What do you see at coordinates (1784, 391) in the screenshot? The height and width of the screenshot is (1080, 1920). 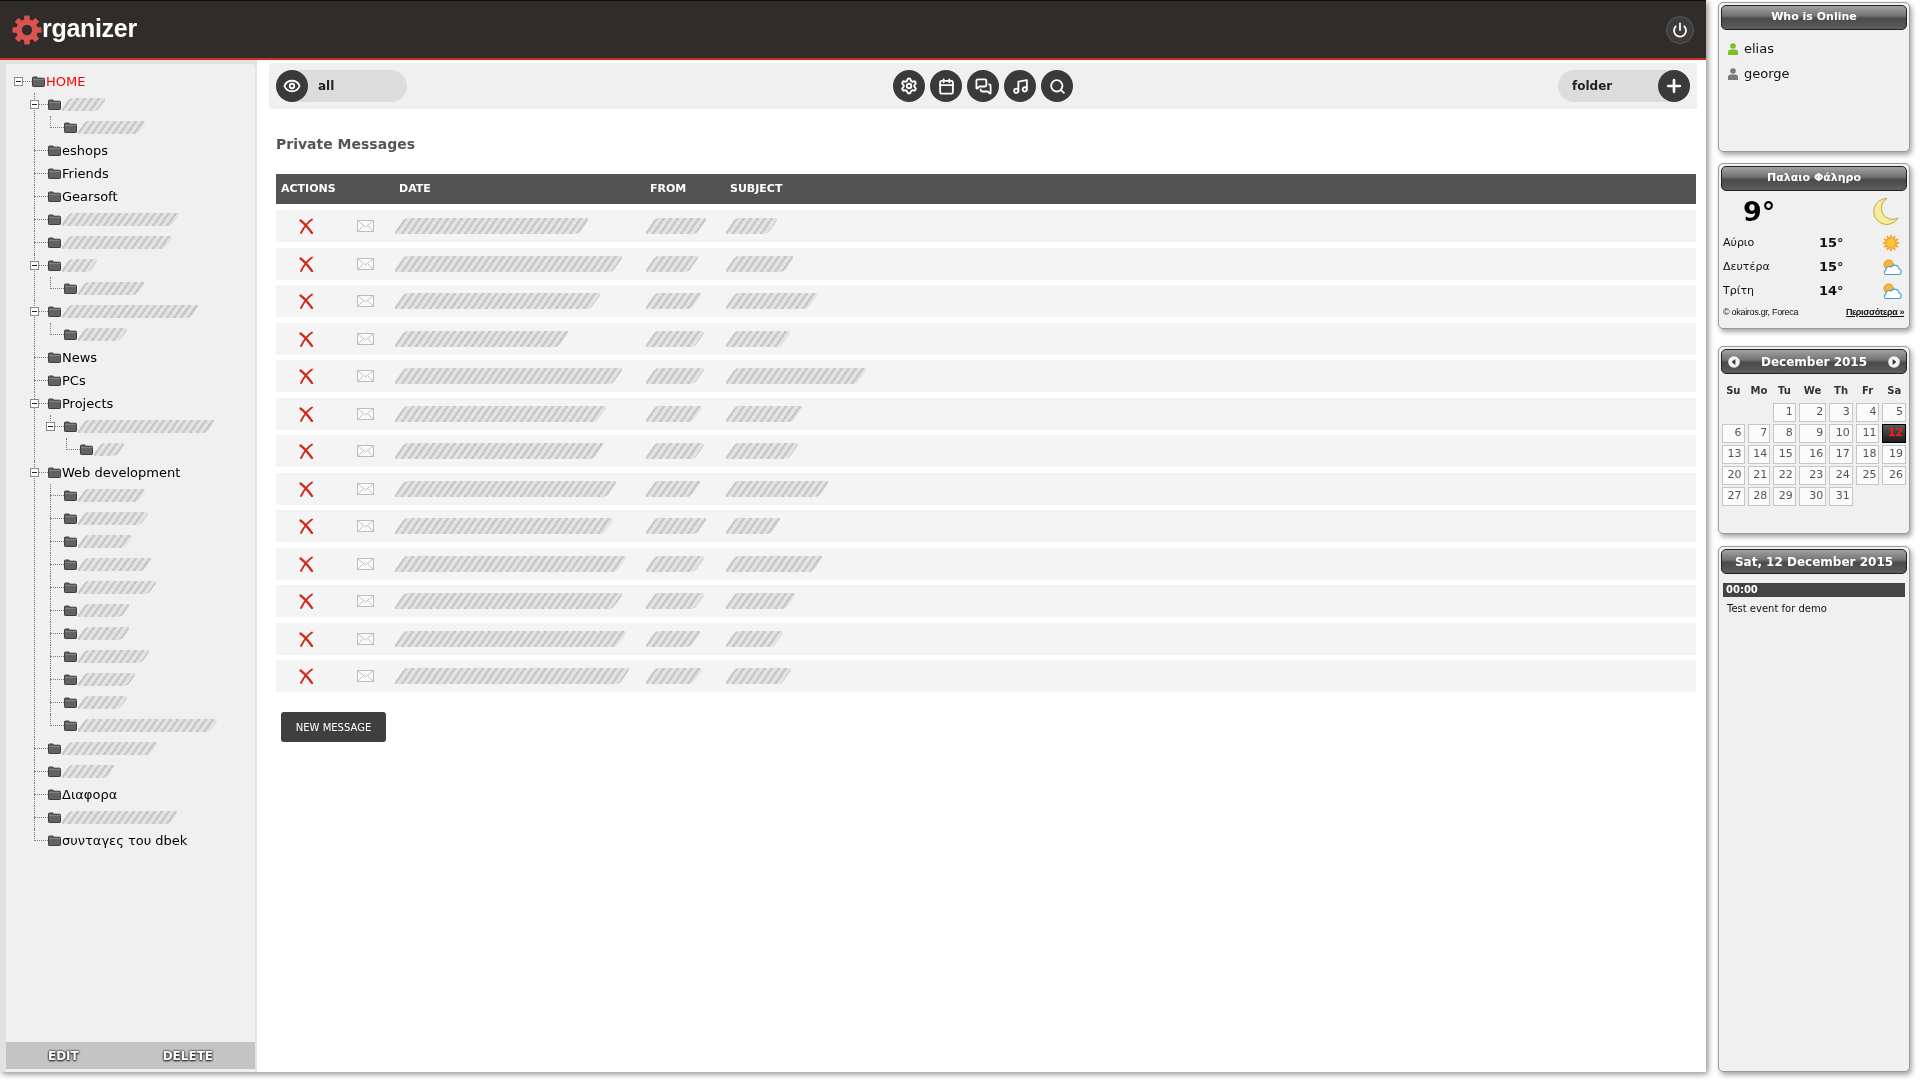 I see `weekday-label: Tu` at bounding box center [1784, 391].